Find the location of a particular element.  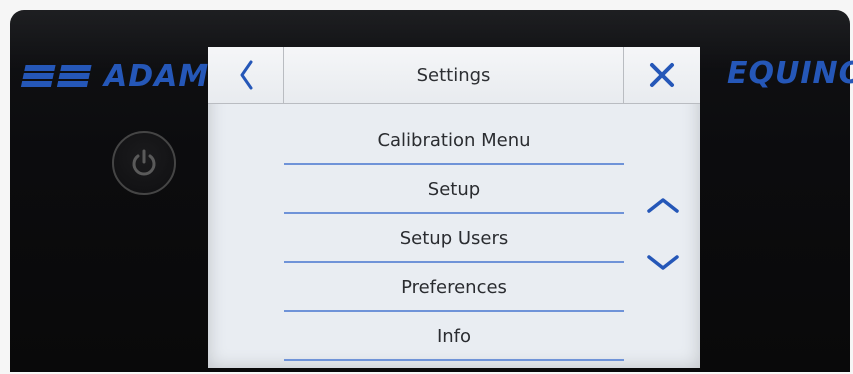

menu-item-setup: Setup is located at coordinates (454, 190).